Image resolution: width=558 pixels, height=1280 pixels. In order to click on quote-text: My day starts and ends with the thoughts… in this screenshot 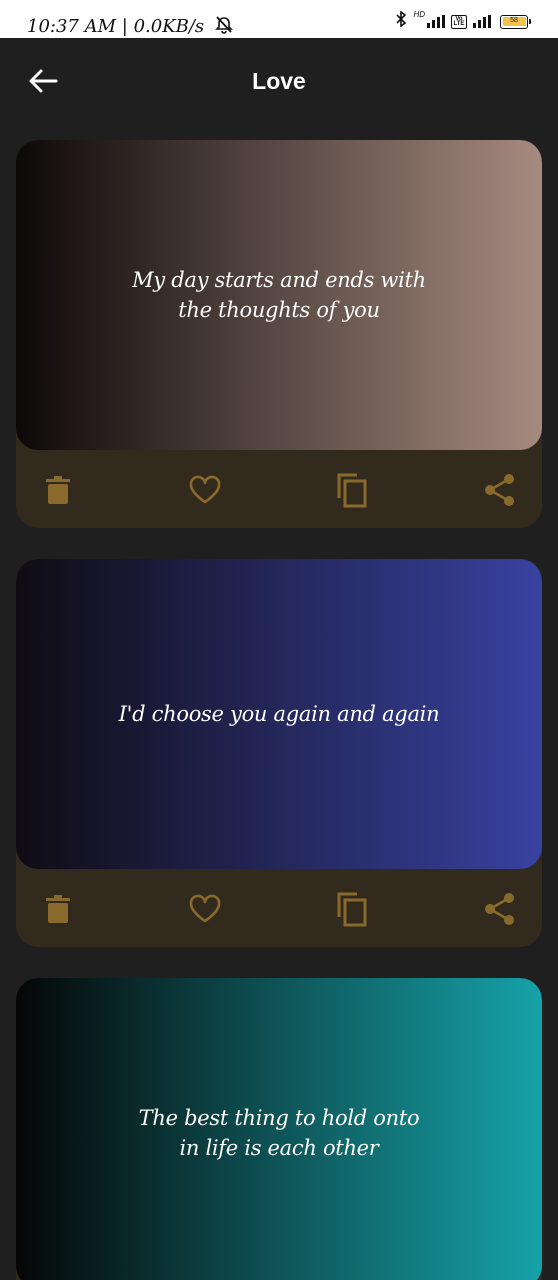, I will do `click(279, 295)`.